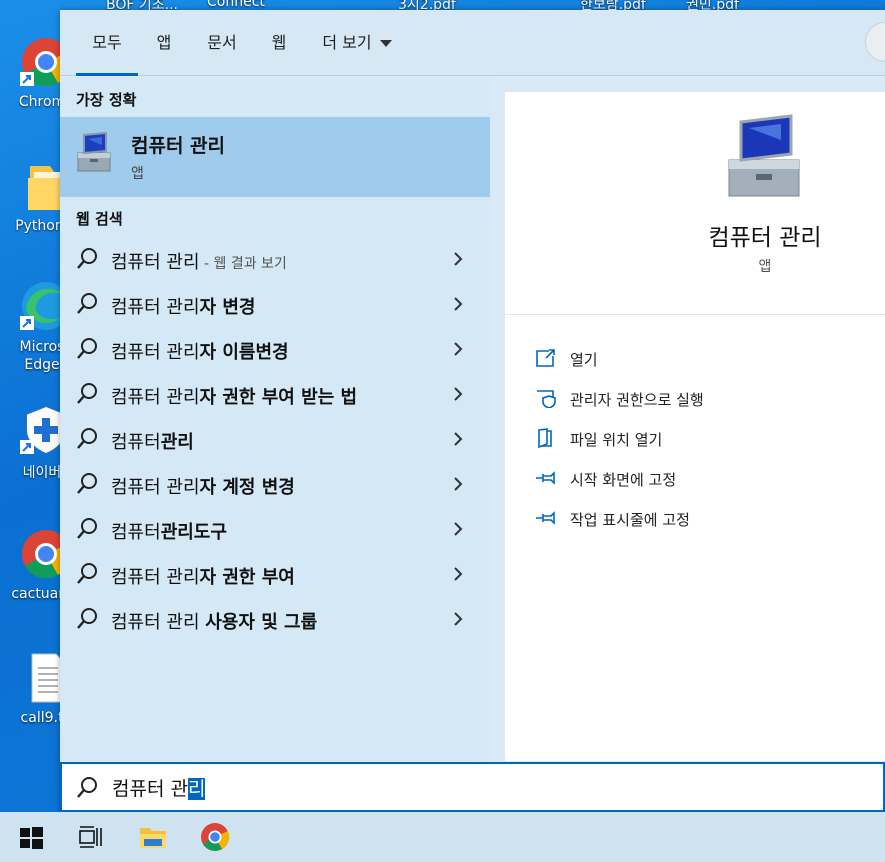 This screenshot has height=862, width=885. I want to click on divider, so click(695, 314).